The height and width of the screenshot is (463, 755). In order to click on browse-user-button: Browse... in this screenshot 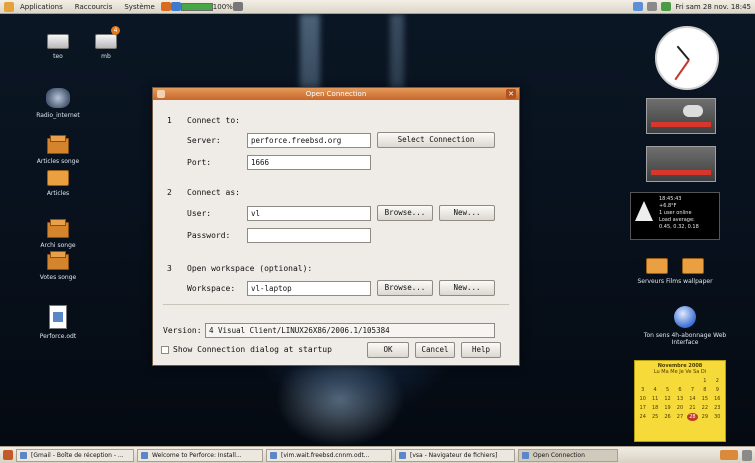, I will do `click(405, 213)`.